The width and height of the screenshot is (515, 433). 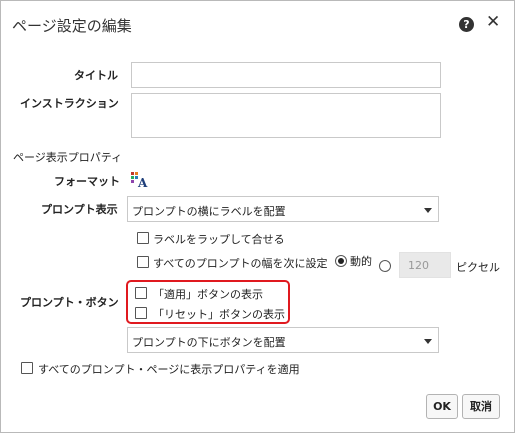 What do you see at coordinates (209, 211) in the screenshot?
I see `prompt-display-selected: プロンプトの横にラベルを配置` at bounding box center [209, 211].